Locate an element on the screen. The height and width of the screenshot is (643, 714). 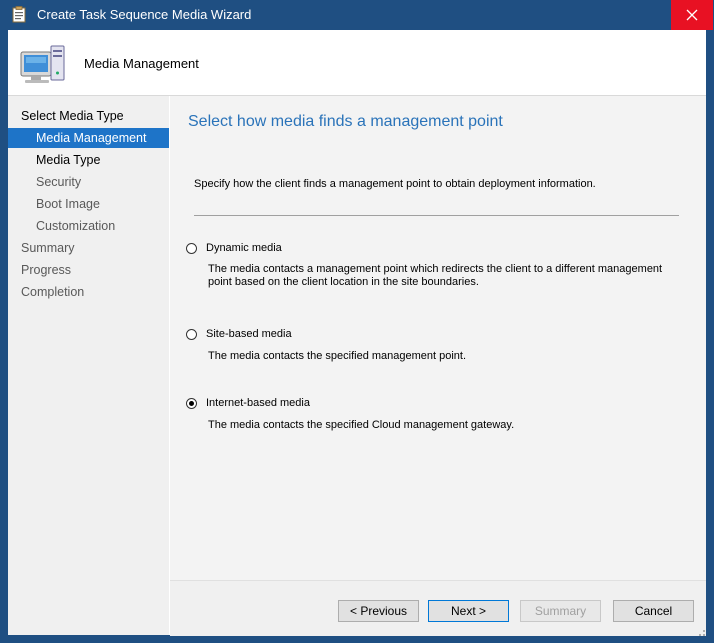
close-icon is located at coordinates (692, 15).